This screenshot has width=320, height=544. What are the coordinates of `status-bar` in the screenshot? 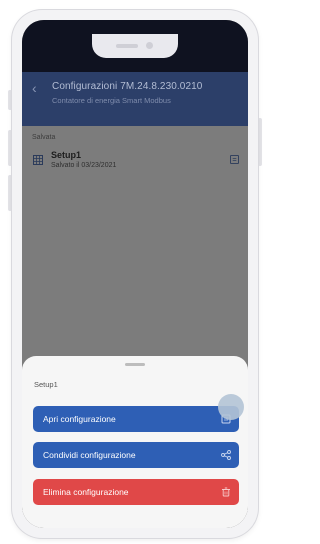 It's located at (135, 46).